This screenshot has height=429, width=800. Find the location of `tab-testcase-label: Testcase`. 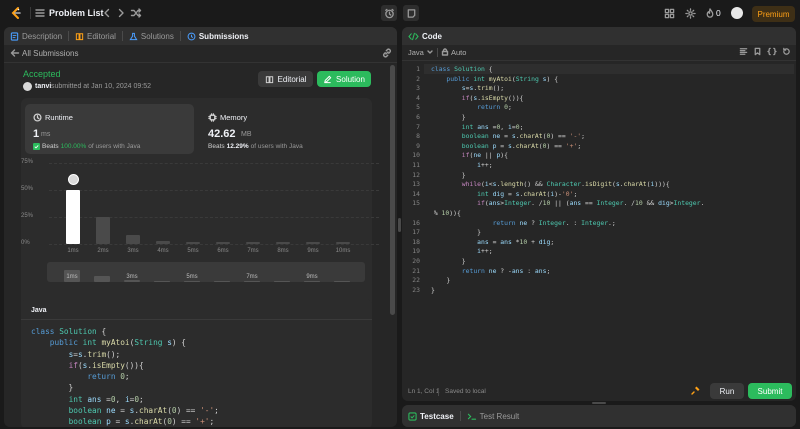

tab-testcase-label: Testcase is located at coordinates (437, 416).